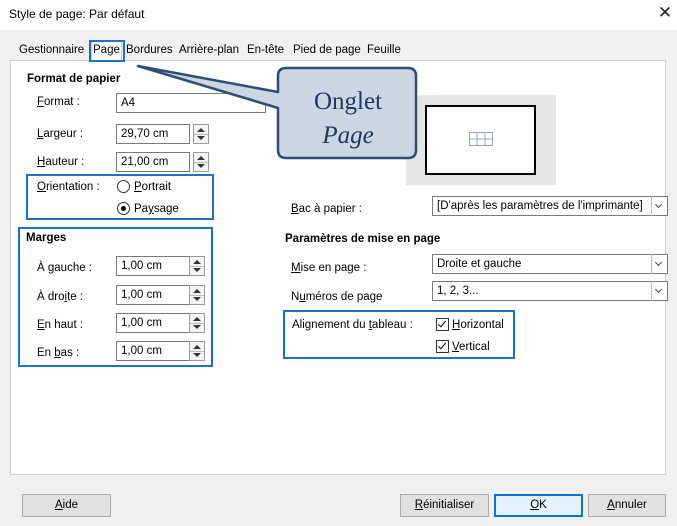  I want to click on margin-left-input: 1,00 cm, so click(153, 266).